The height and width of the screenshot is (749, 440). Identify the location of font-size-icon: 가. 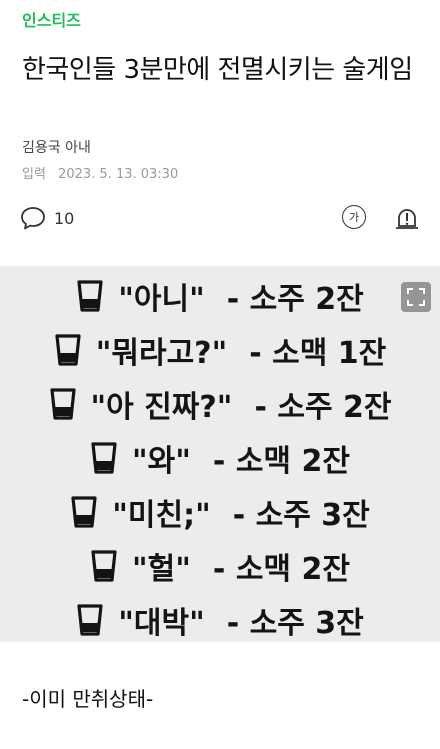
(354, 217).